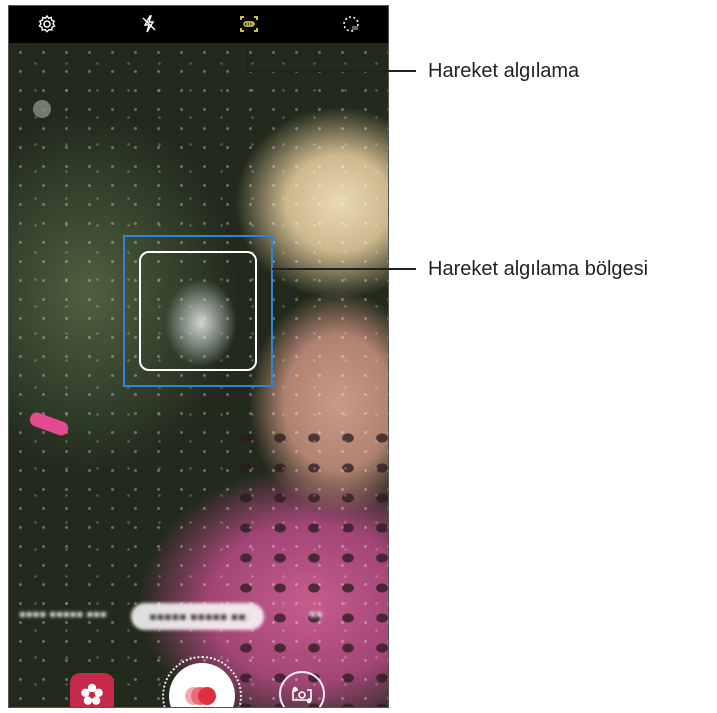  I want to click on motion-detection-area-frame, so click(198, 311).